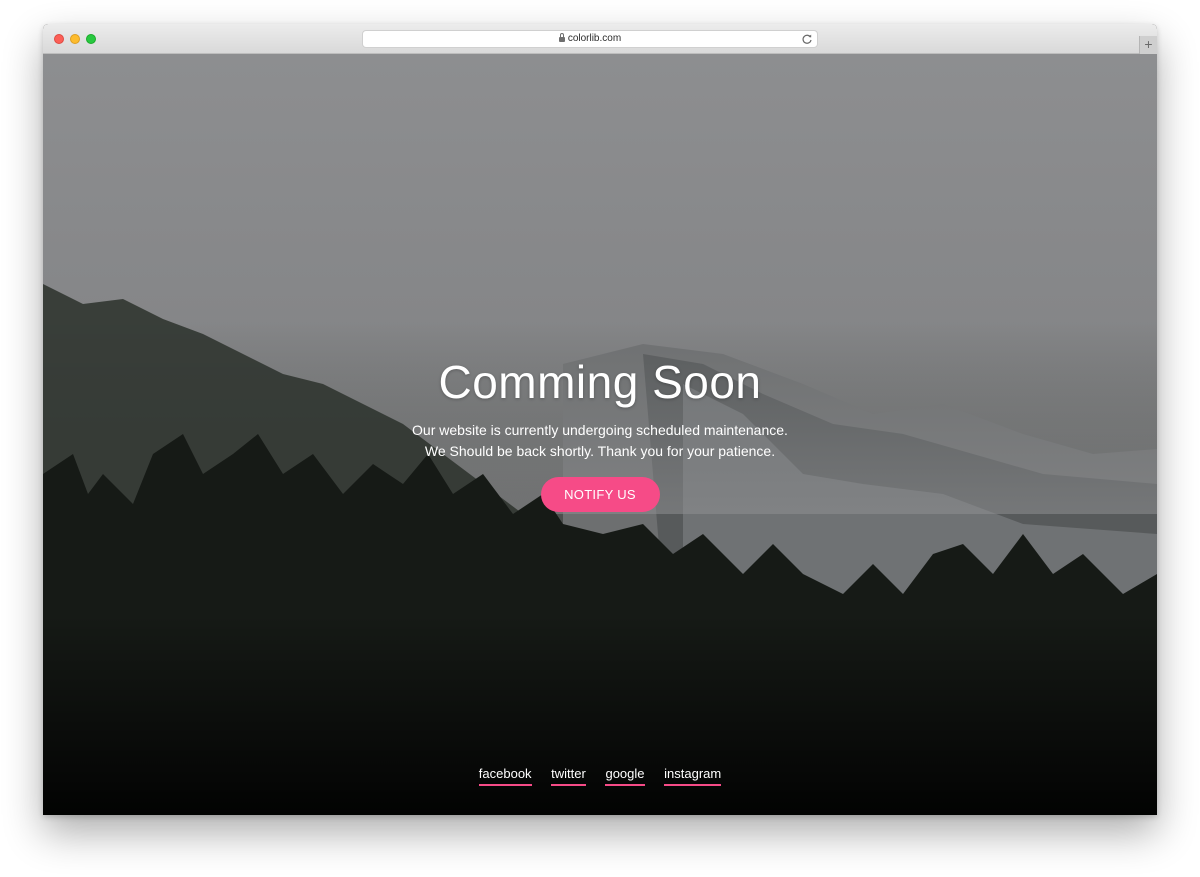 Image resolution: width=1200 pixels, height=877 pixels. What do you see at coordinates (568, 776) in the screenshot?
I see `twitter-link: twitter` at bounding box center [568, 776].